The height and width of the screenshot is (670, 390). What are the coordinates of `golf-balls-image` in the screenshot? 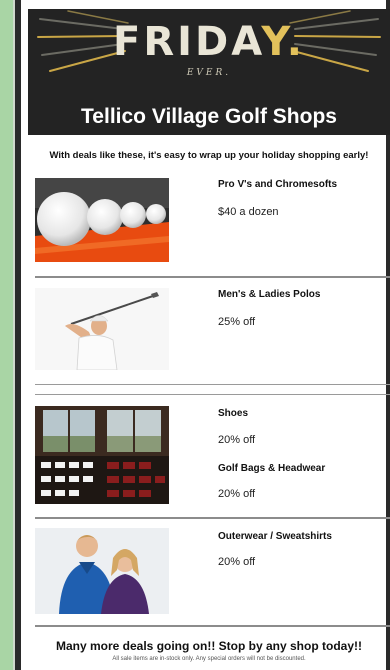 It's located at (102, 220).